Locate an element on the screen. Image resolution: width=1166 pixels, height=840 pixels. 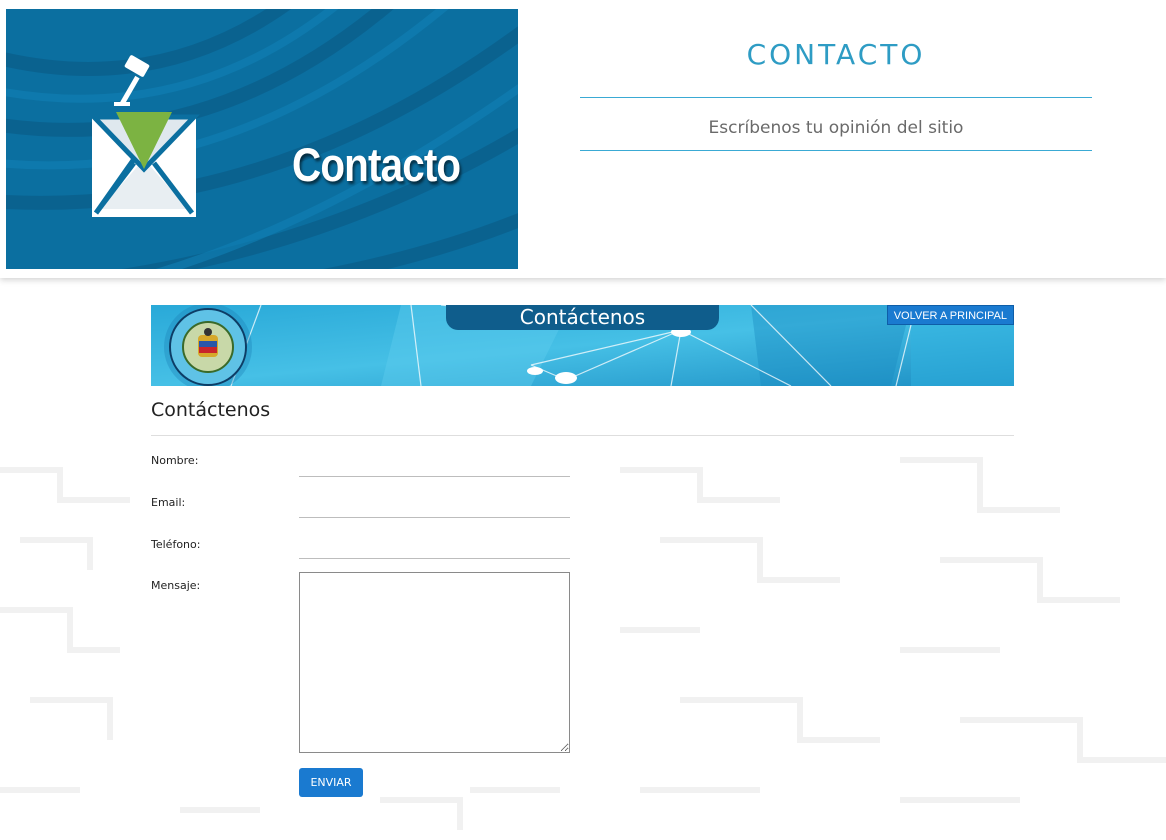
envelope-icon is located at coordinates (144, 164).